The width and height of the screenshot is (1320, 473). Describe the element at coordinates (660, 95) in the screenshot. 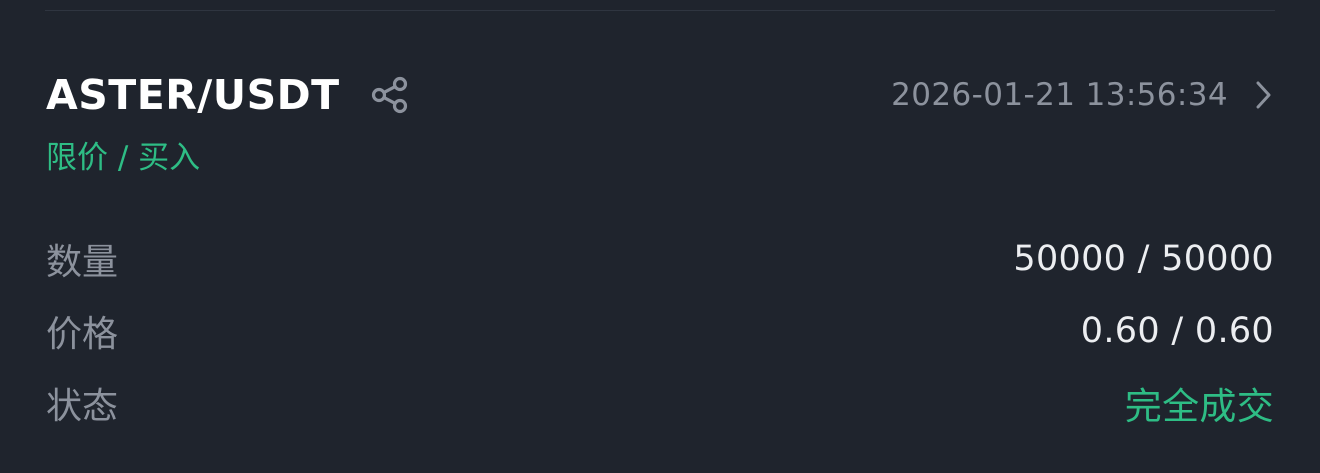

I see `order-header: ASTER/USDT 2026-01-21 13:56:34` at that location.